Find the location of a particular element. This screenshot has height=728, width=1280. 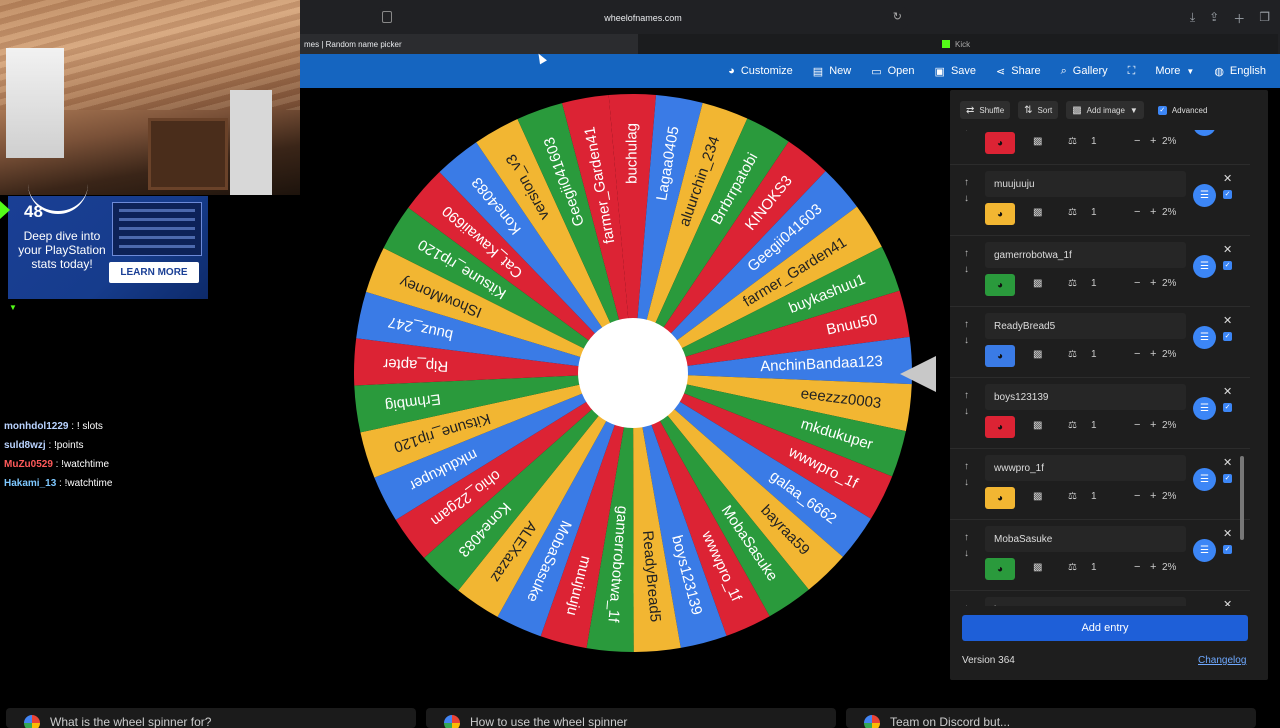

ad-info-icon: ▼ is located at coordinates (13, 307).